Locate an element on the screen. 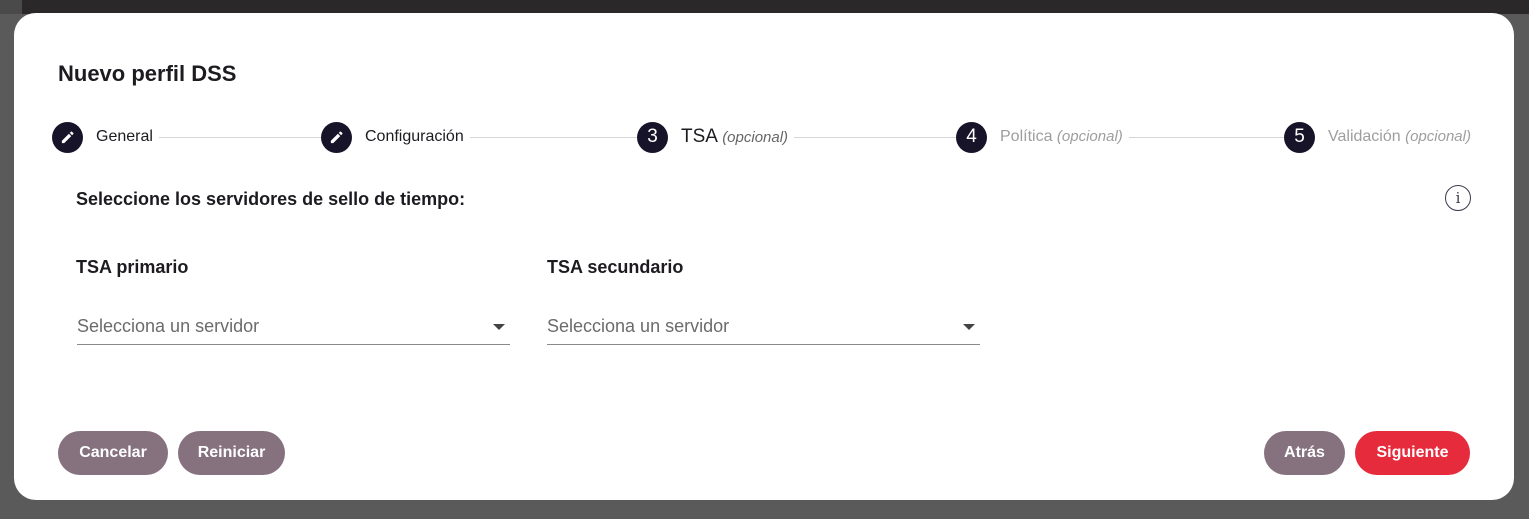  backdrop-top-bar is located at coordinates (764, 7).